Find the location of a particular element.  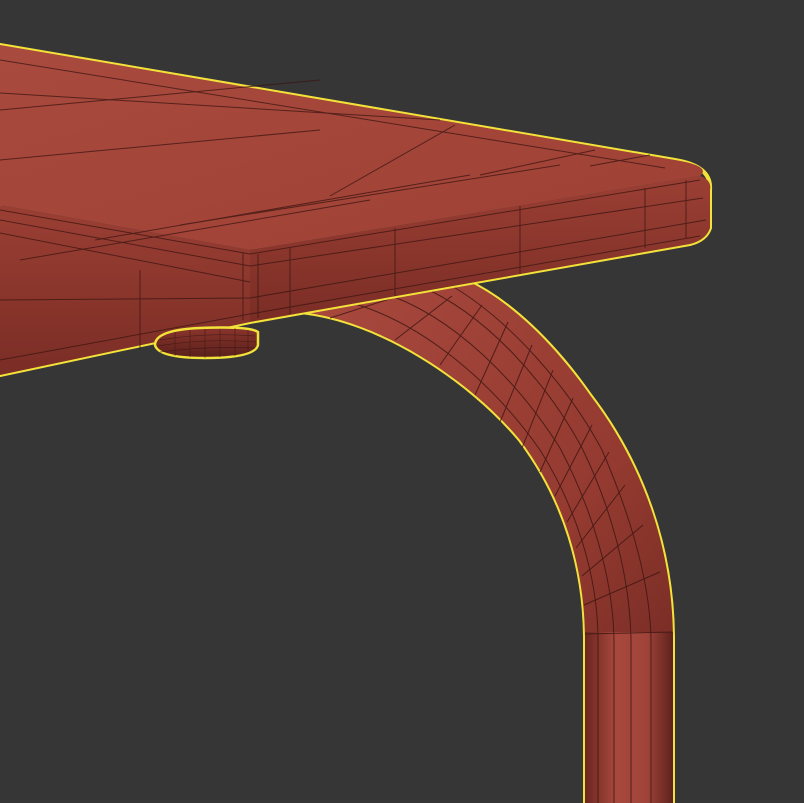

table-foot-glide is located at coordinates (206, 343).